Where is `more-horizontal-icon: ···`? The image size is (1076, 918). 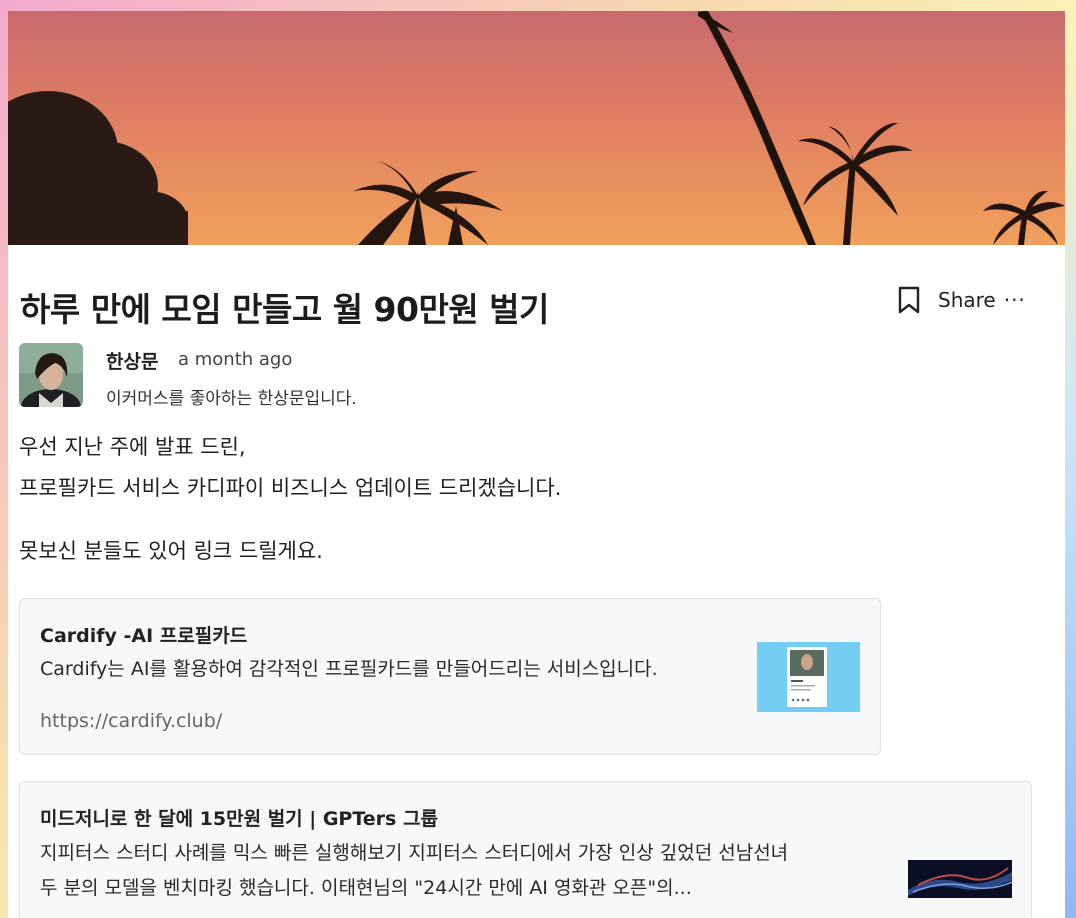 more-horizontal-icon: ··· is located at coordinates (1015, 300).